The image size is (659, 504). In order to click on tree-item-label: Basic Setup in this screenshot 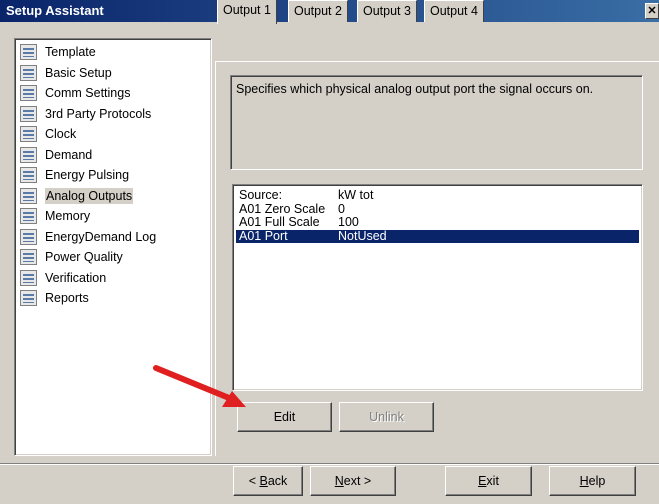, I will do `click(78, 72)`.